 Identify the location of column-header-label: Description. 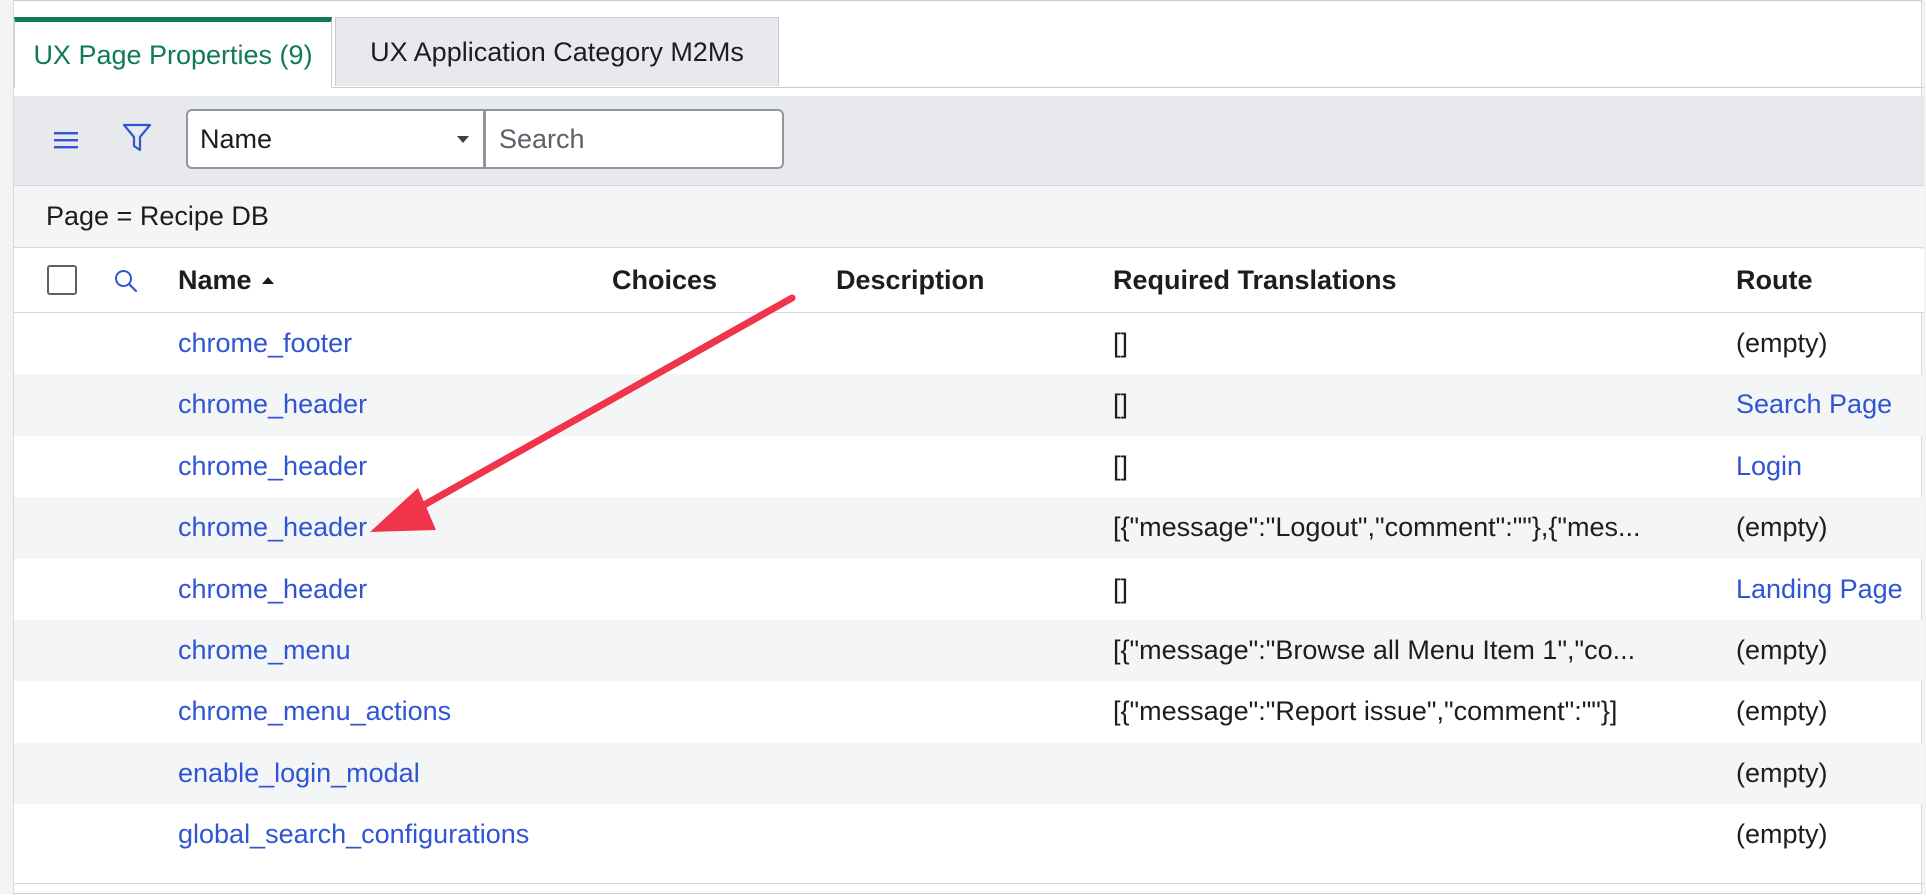
(910, 280).